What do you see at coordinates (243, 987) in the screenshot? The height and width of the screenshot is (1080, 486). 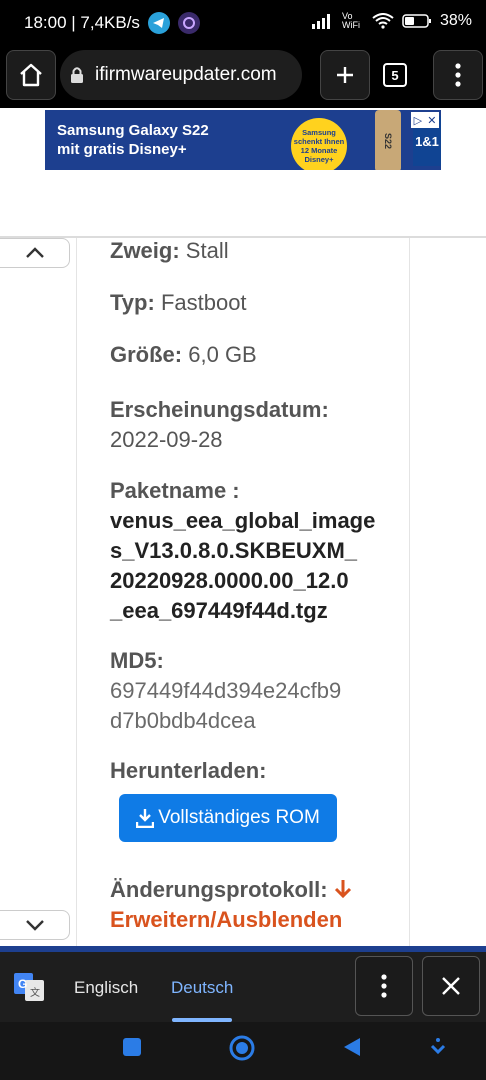 I see `translate-bar: G文 Englisch Deutsch` at bounding box center [243, 987].